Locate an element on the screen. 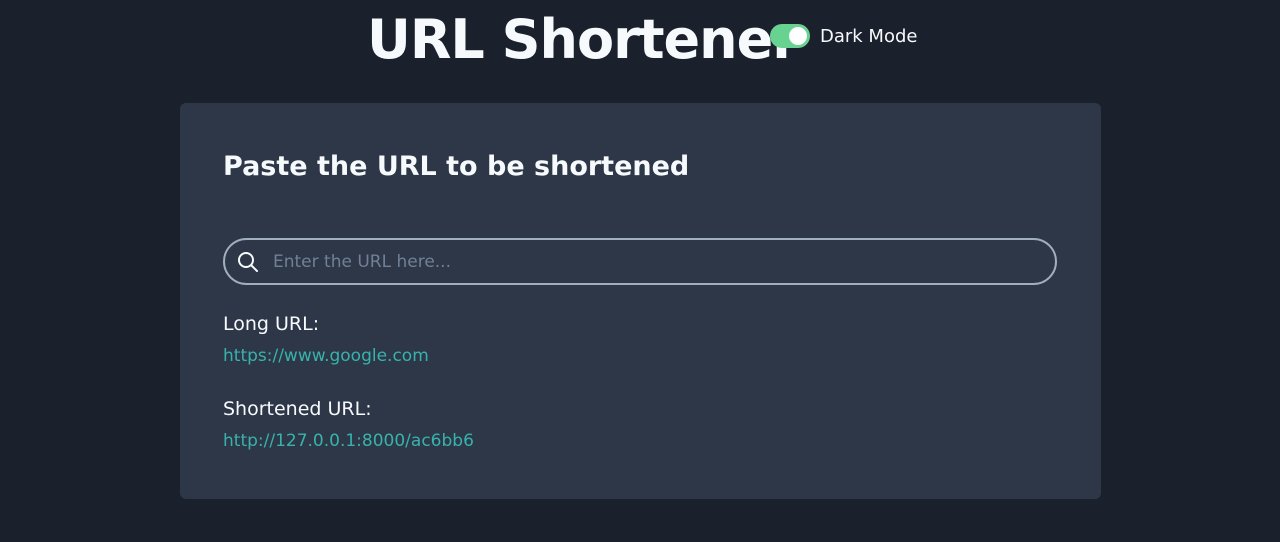 Image resolution: width=1280 pixels, height=542 pixels. card-heading: Paste the URL to be shortened is located at coordinates (456, 166).